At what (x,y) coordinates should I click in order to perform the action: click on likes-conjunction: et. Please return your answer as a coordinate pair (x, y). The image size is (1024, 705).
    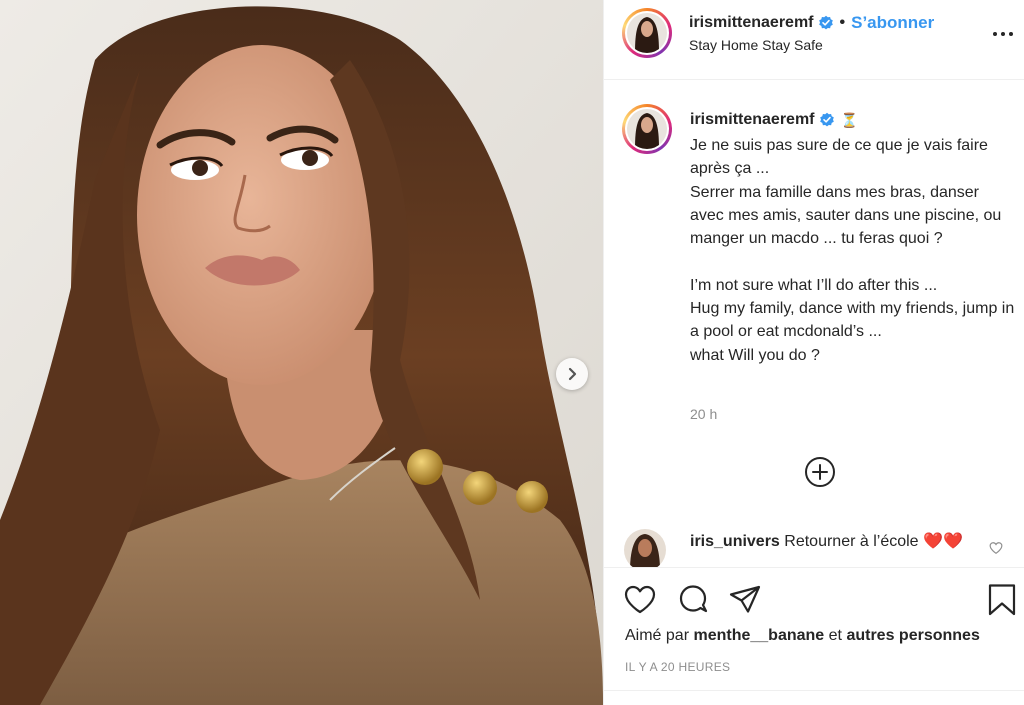
    Looking at the image, I should click on (835, 635).